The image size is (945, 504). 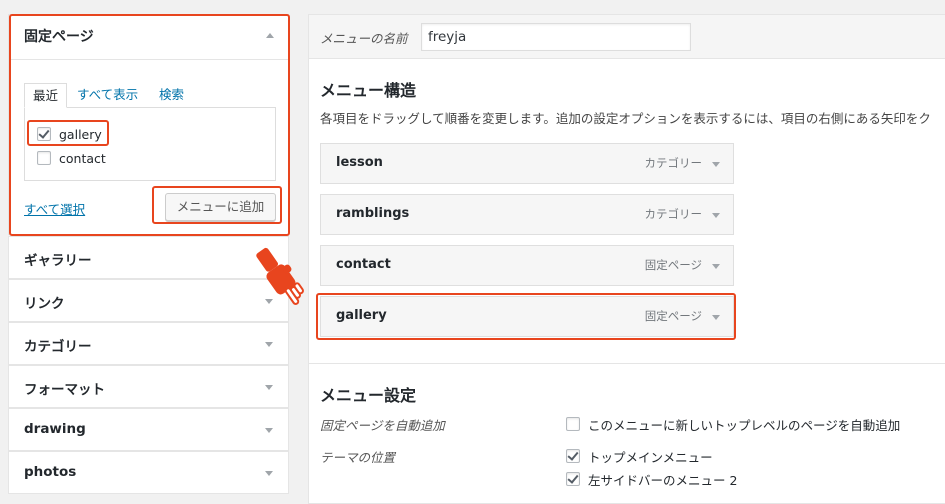 What do you see at coordinates (80, 134) in the screenshot?
I see `page-option-label: gallery` at bounding box center [80, 134].